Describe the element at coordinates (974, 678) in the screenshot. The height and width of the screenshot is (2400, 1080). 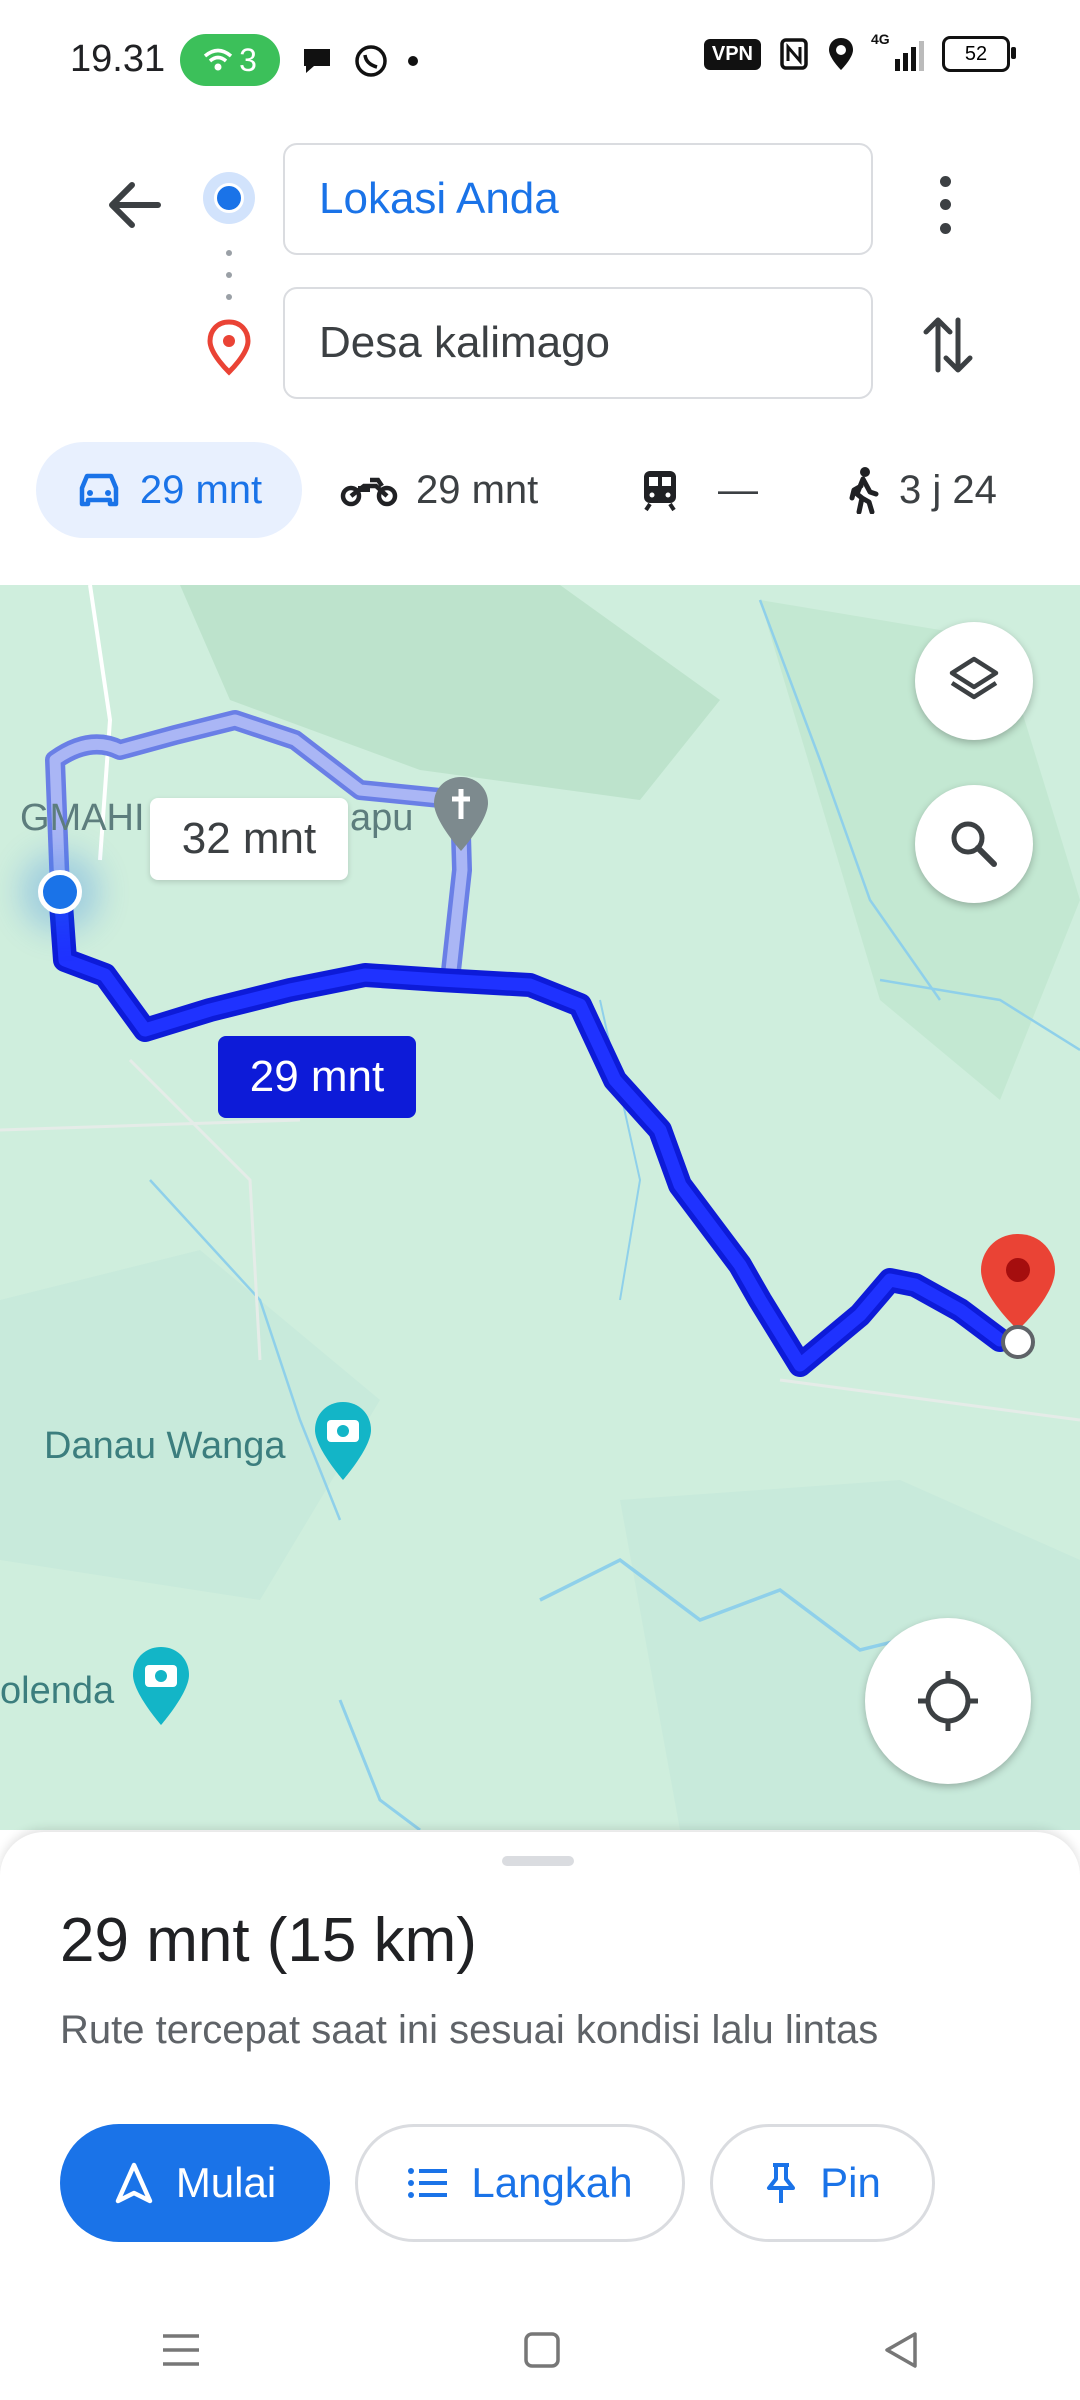
I see `layers-icon` at that location.